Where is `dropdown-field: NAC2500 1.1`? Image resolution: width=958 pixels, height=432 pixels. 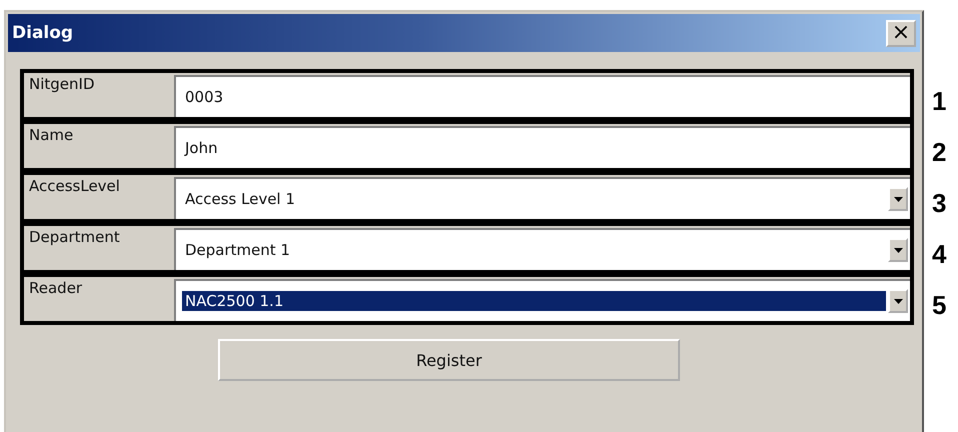
dropdown-field: NAC2500 1.1 is located at coordinates (542, 300).